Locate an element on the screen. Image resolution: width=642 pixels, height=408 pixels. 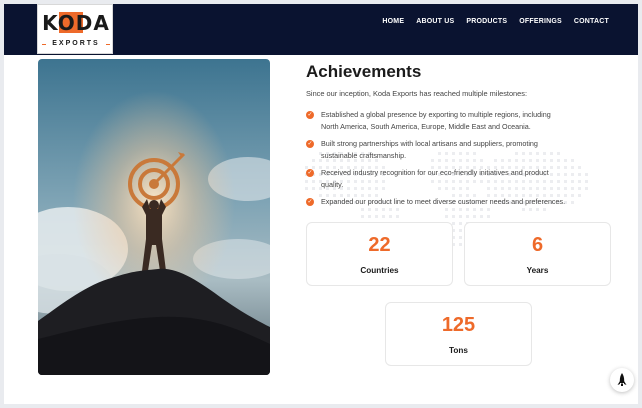
logo-text: KODA is located at coordinates (76, 23).